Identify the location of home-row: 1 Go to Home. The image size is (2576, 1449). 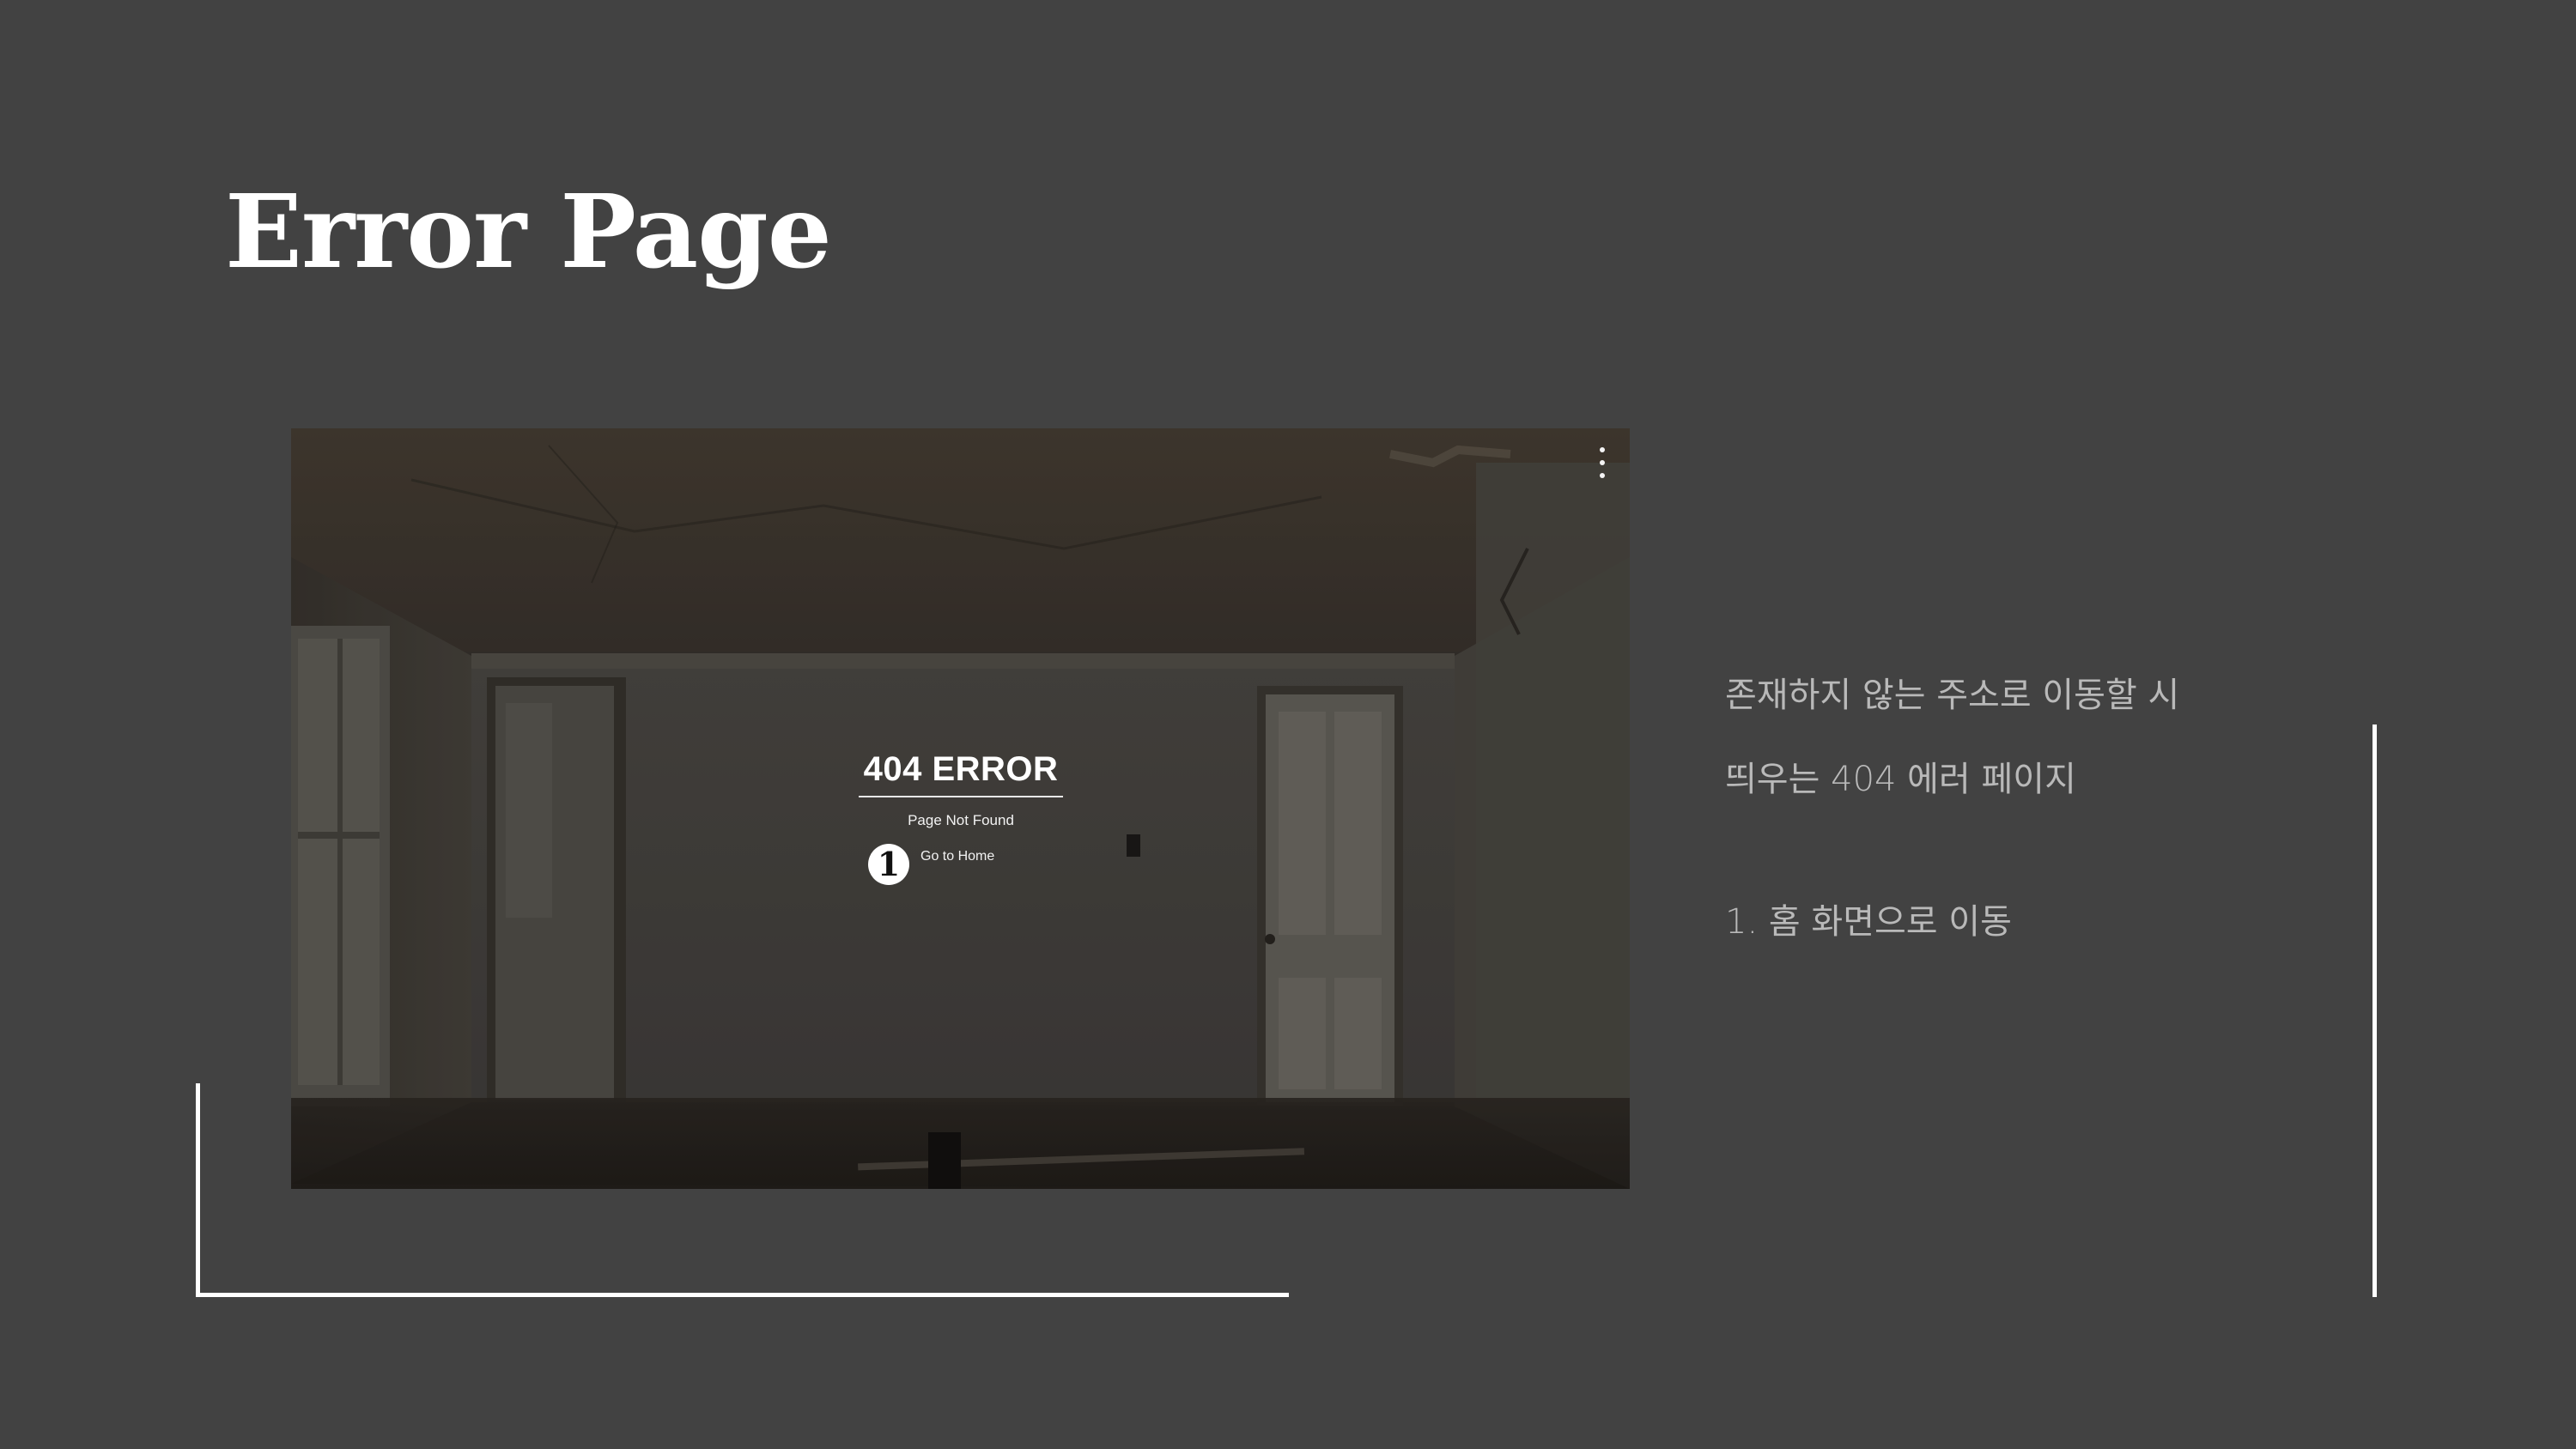
(931, 864).